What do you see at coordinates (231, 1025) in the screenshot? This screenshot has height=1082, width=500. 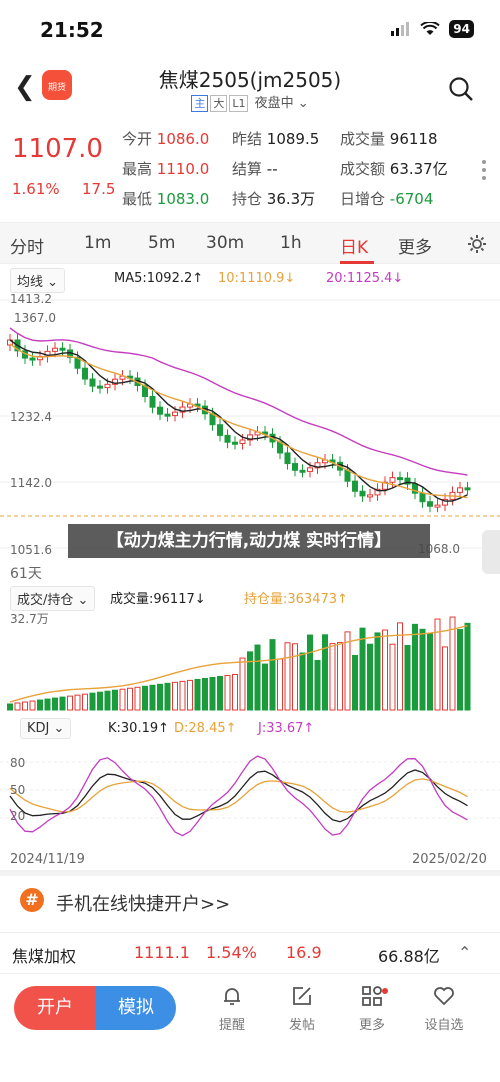 I see `remind-label: 提醒` at bounding box center [231, 1025].